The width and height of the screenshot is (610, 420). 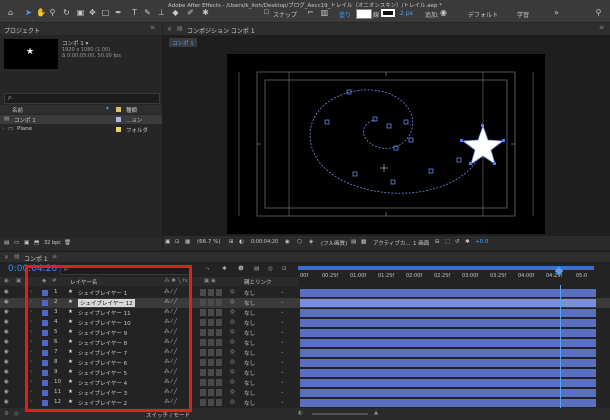 What do you see at coordinates (446, 268) in the screenshot?
I see `work-area-bar` at bounding box center [446, 268].